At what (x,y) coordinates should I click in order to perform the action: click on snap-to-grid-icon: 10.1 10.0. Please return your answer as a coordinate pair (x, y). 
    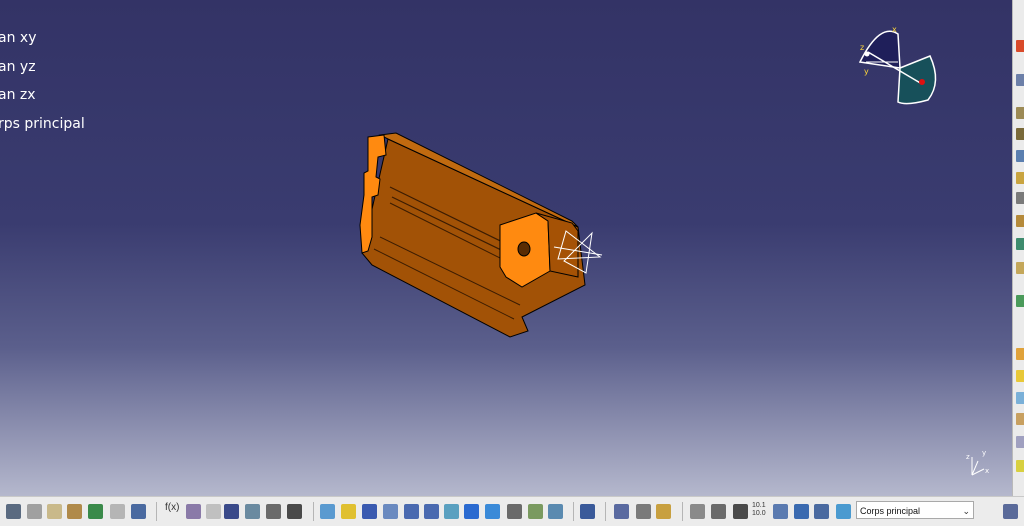
    Looking at the image, I should click on (759, 510).